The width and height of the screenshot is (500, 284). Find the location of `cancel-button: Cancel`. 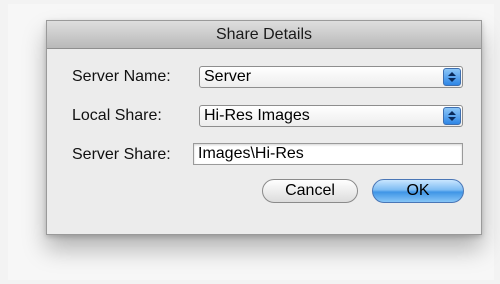

cancel-button: Cancel is located at coordinates (310, 191).